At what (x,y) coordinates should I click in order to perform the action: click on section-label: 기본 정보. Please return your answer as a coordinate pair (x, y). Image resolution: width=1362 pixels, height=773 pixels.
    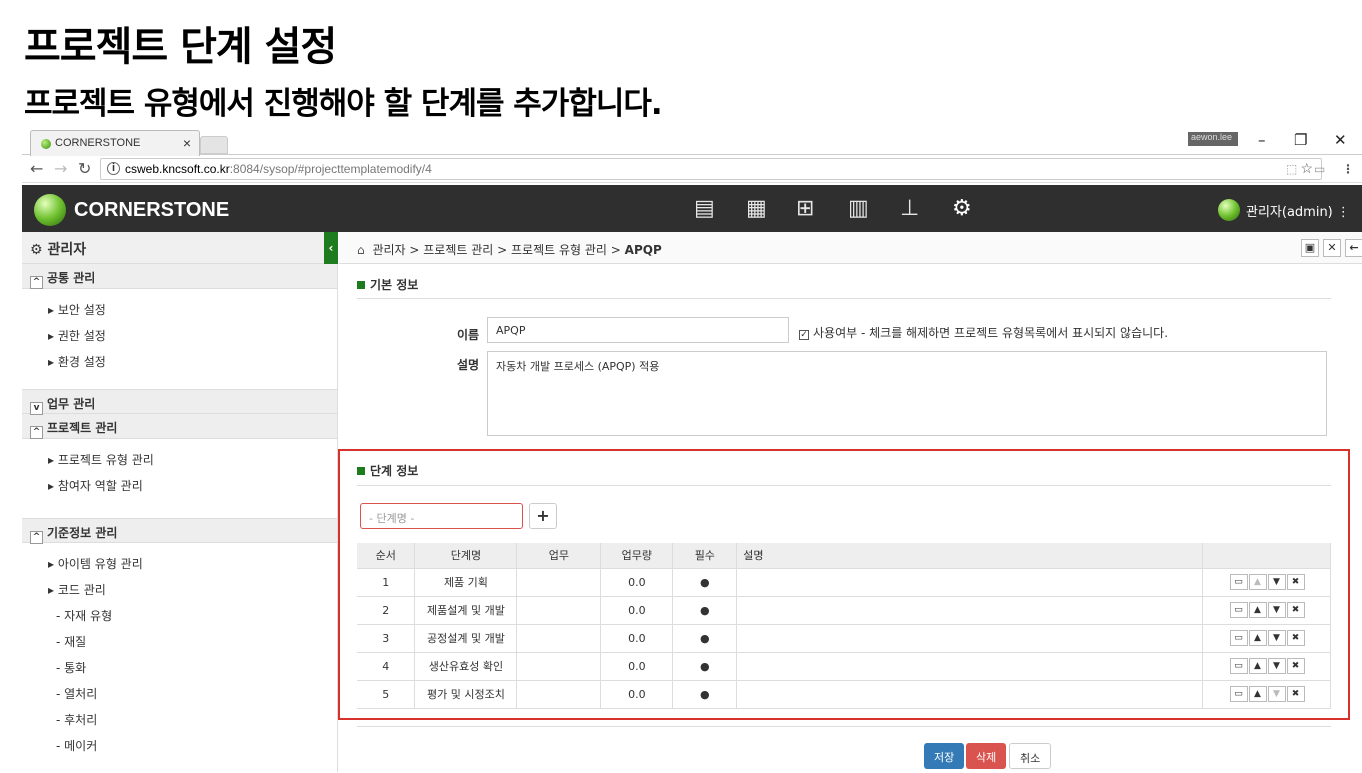
    Looking at the image, I should click on (394, 285).